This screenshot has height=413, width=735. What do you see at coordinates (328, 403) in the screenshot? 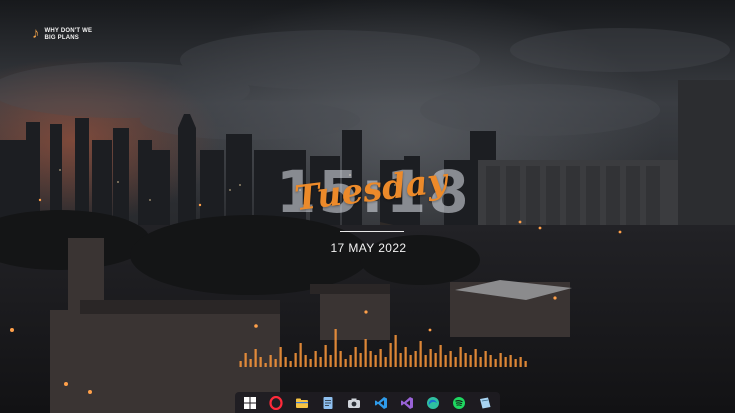
I see `notepad-icon` at bounding box center [328, 403].